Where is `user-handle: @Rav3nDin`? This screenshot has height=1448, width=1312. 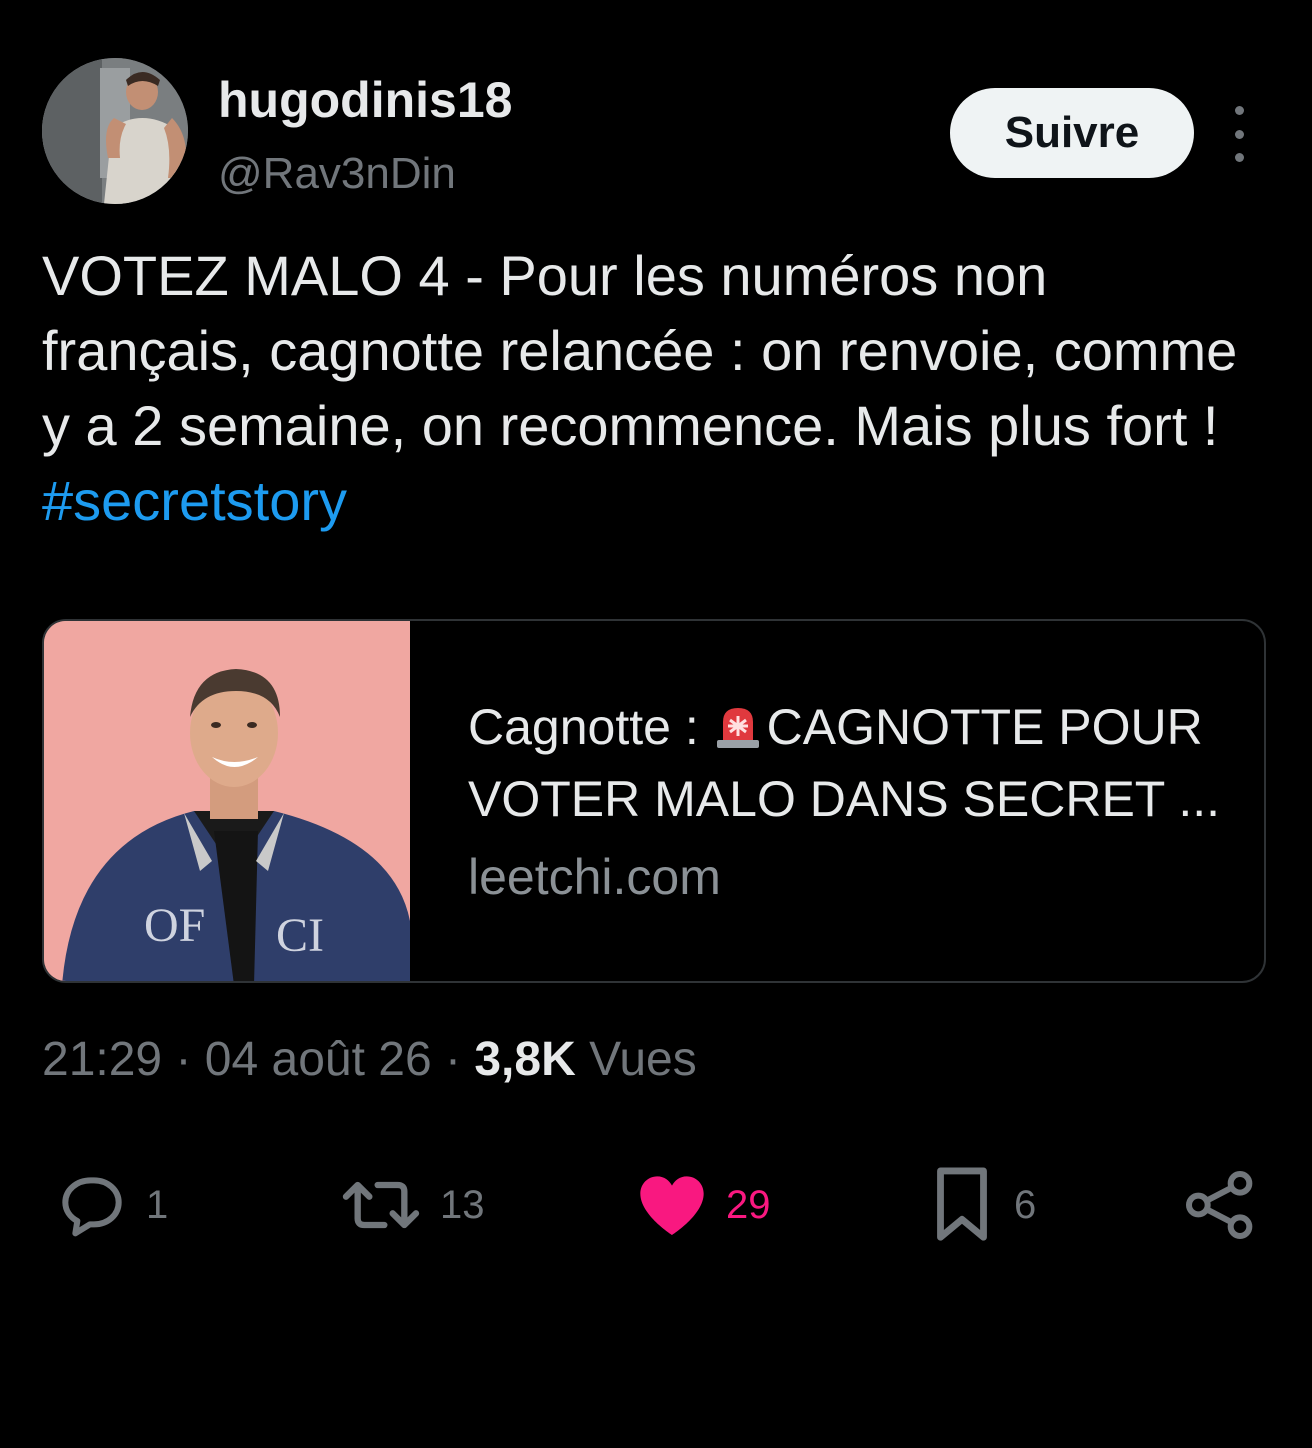 user-handle: @Rav3nDin is located at coordinates (337, 174).